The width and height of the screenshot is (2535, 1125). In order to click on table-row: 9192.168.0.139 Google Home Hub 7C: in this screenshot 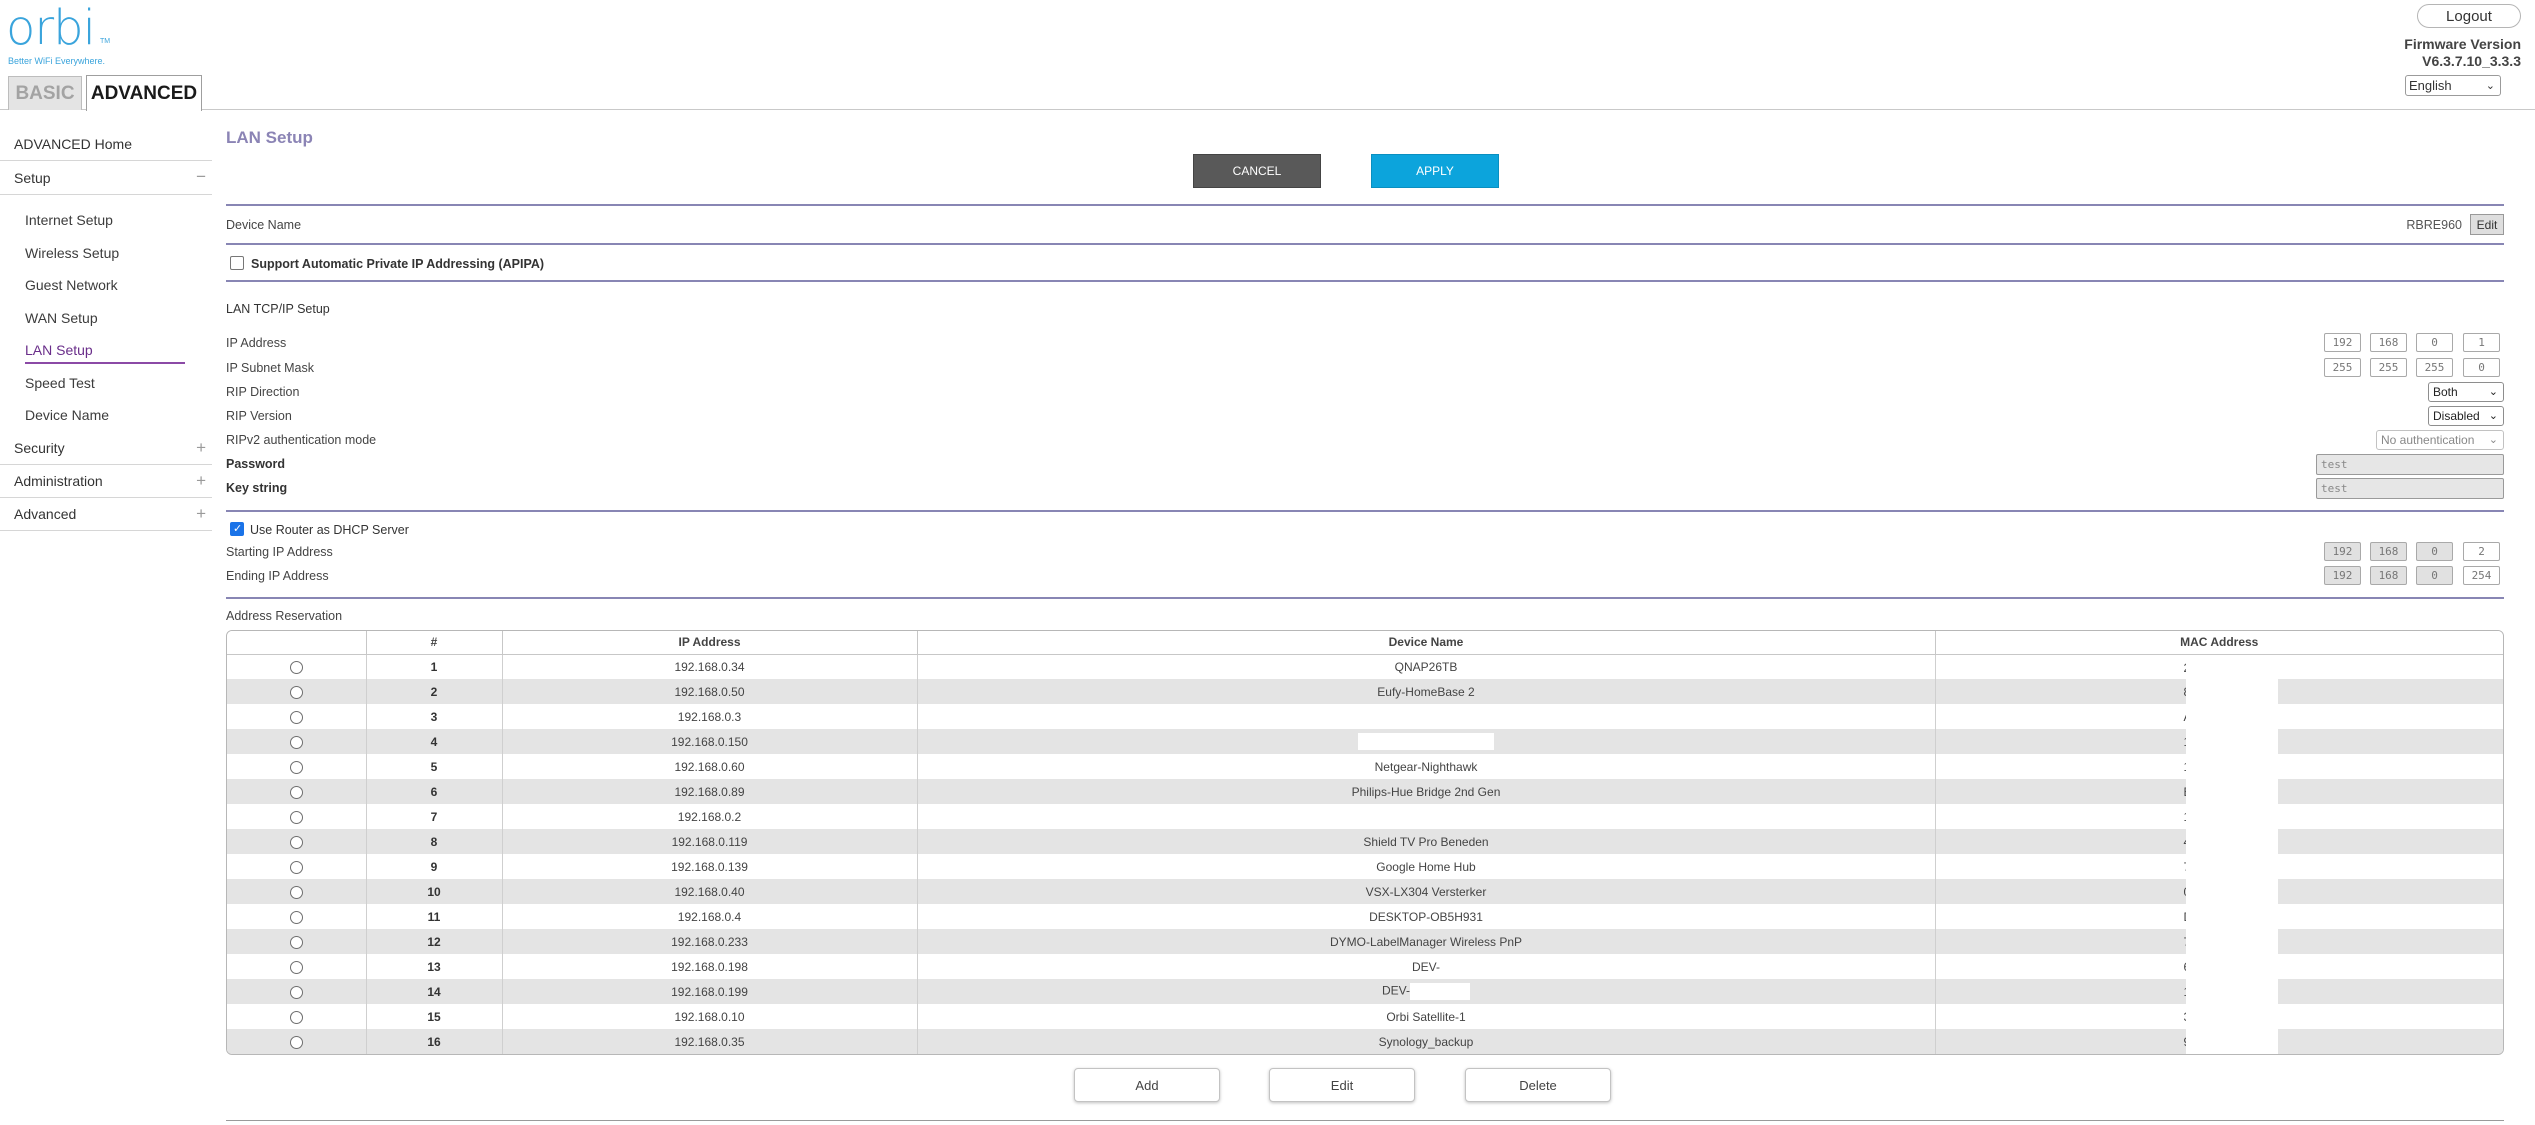, I will do `click(1365, 866)`.